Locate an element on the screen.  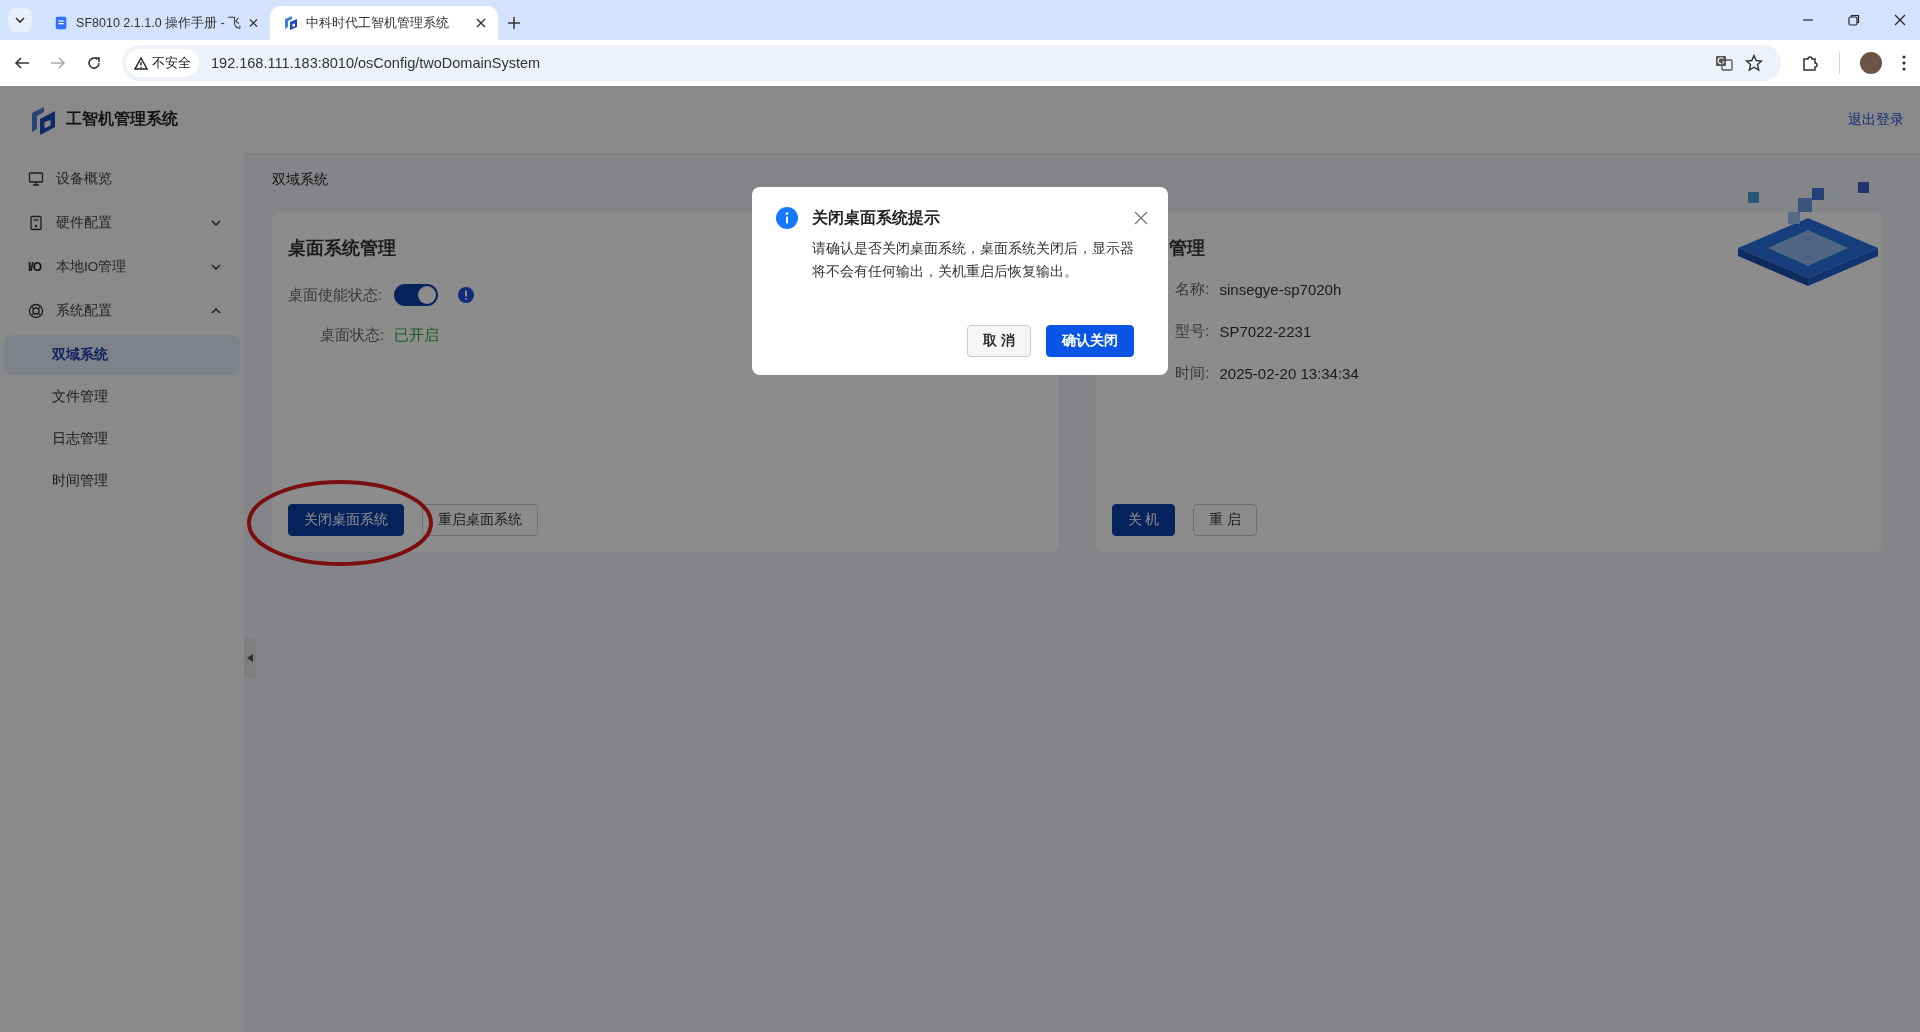
restore-icon is located at coordinates (1854, 20).